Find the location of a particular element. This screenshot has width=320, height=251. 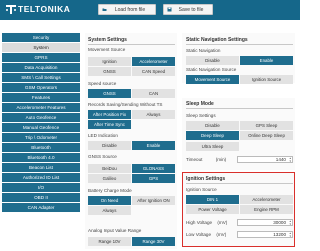

movement-gnss-button: GNSS is located at coordinates (109, 71).